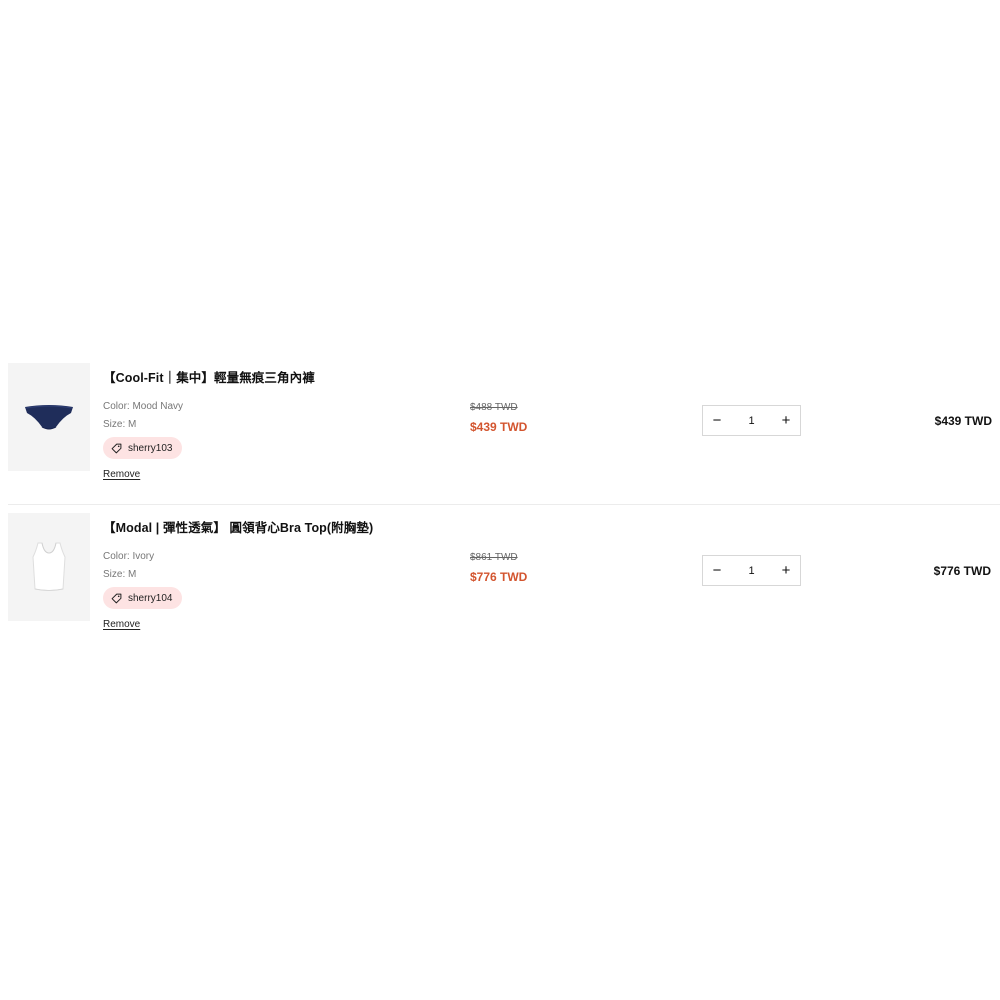 The width and height of the screenshot is (1000, 1000). Describe the element at coordinates (273, 376) in the screenshot. I see `product-title: 【Cool-Fit｜集中】輕量無痕三角內褲` at that location.